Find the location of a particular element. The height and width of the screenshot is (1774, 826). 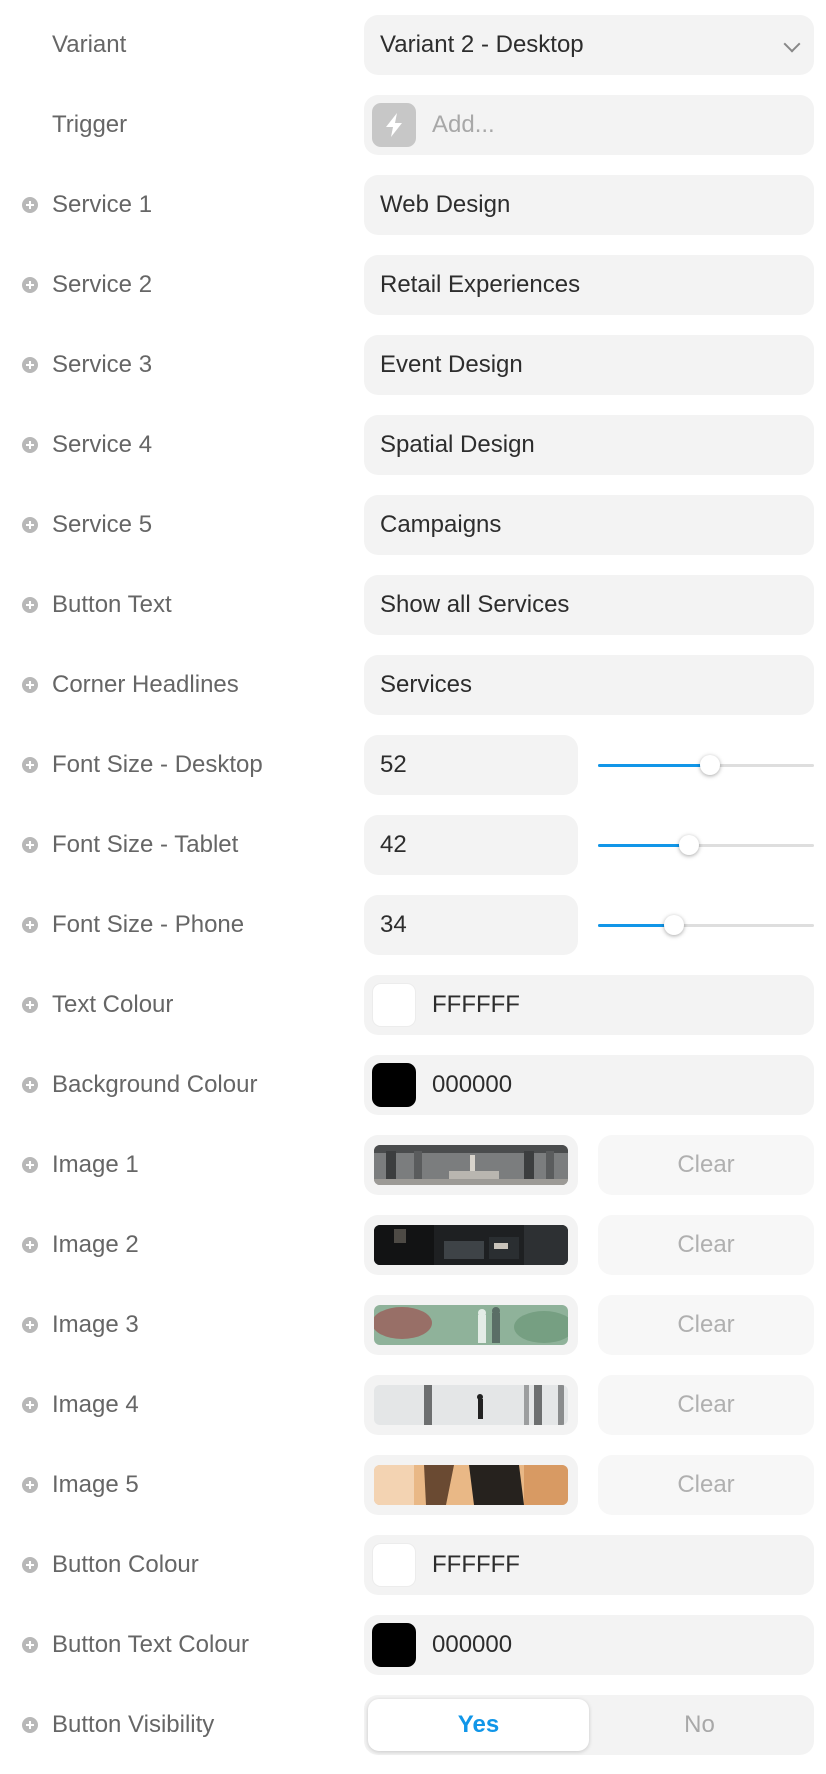

corner-headlines-input: Services is located at coordinates (589, 685).